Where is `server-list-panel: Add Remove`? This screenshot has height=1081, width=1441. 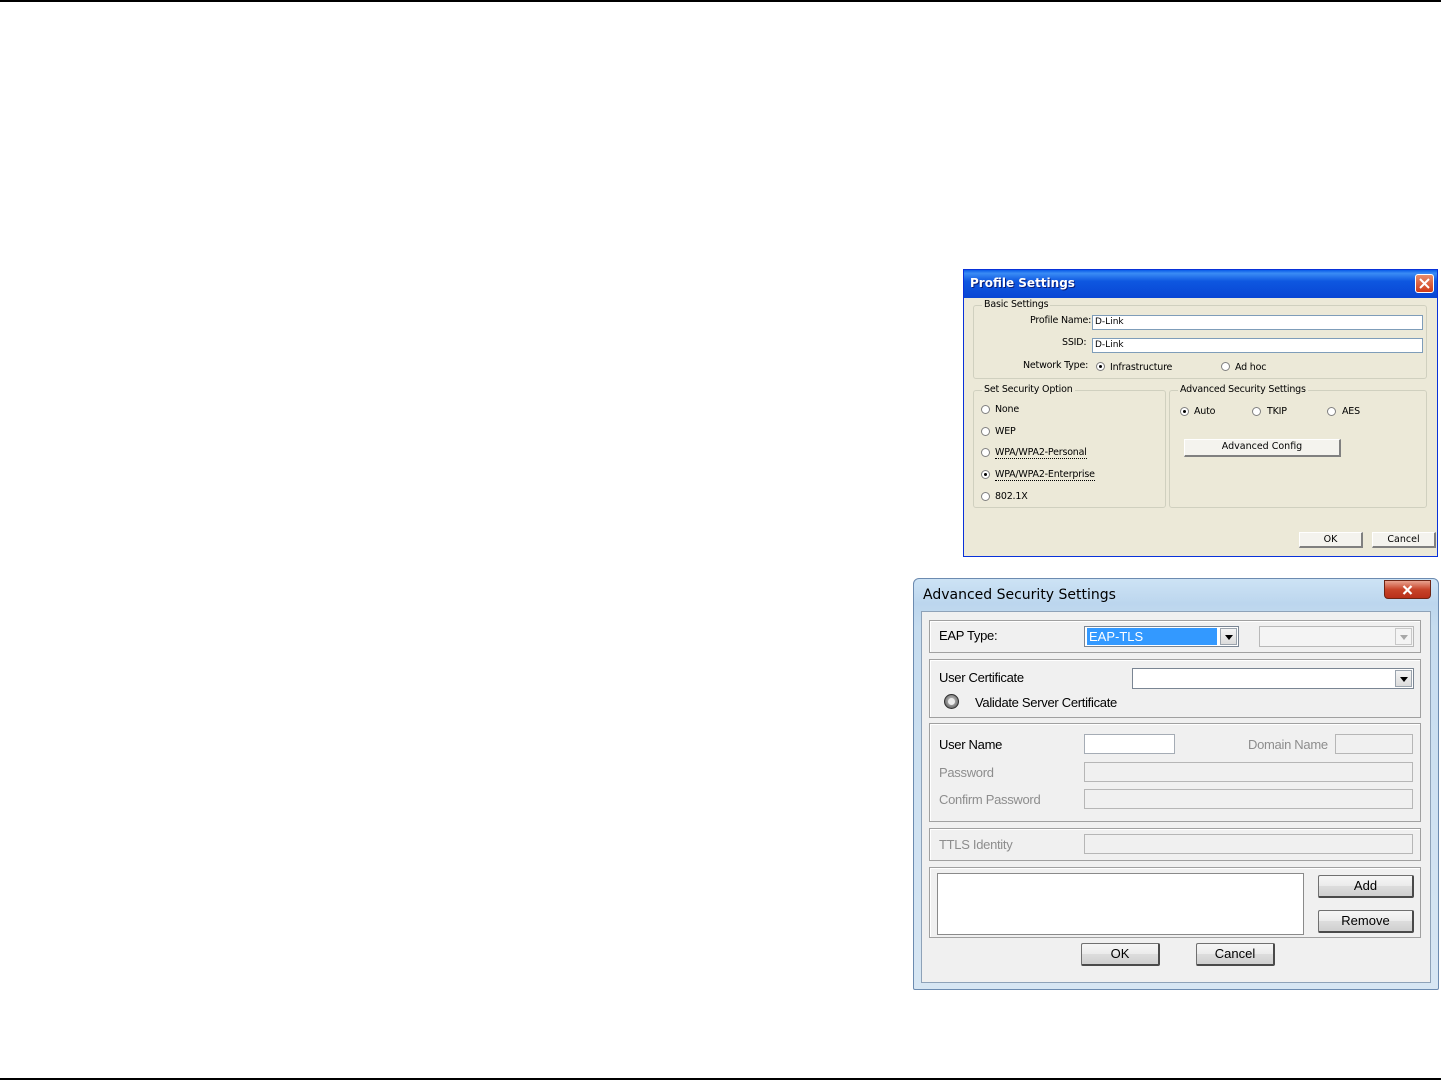
server-list-panel: Add Remove is located at coordinates (1175, 902).